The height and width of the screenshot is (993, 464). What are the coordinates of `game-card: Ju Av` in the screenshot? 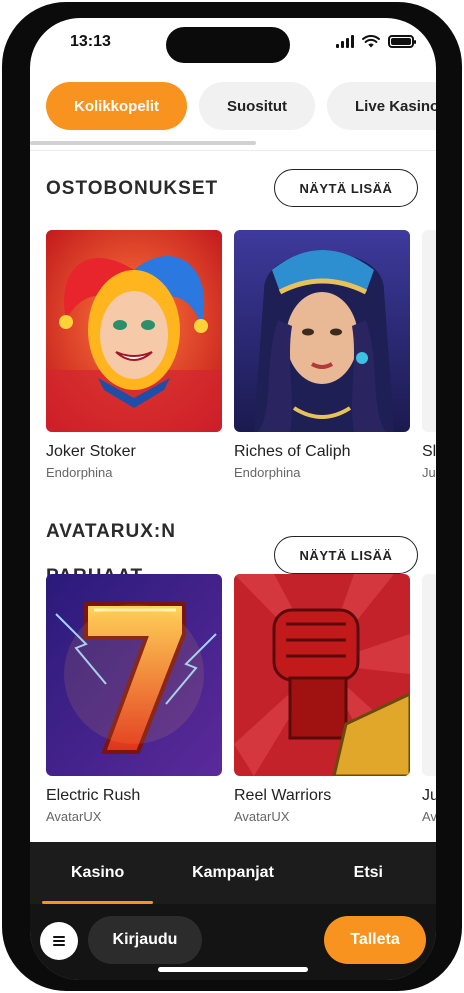 It's located at (429, 699).